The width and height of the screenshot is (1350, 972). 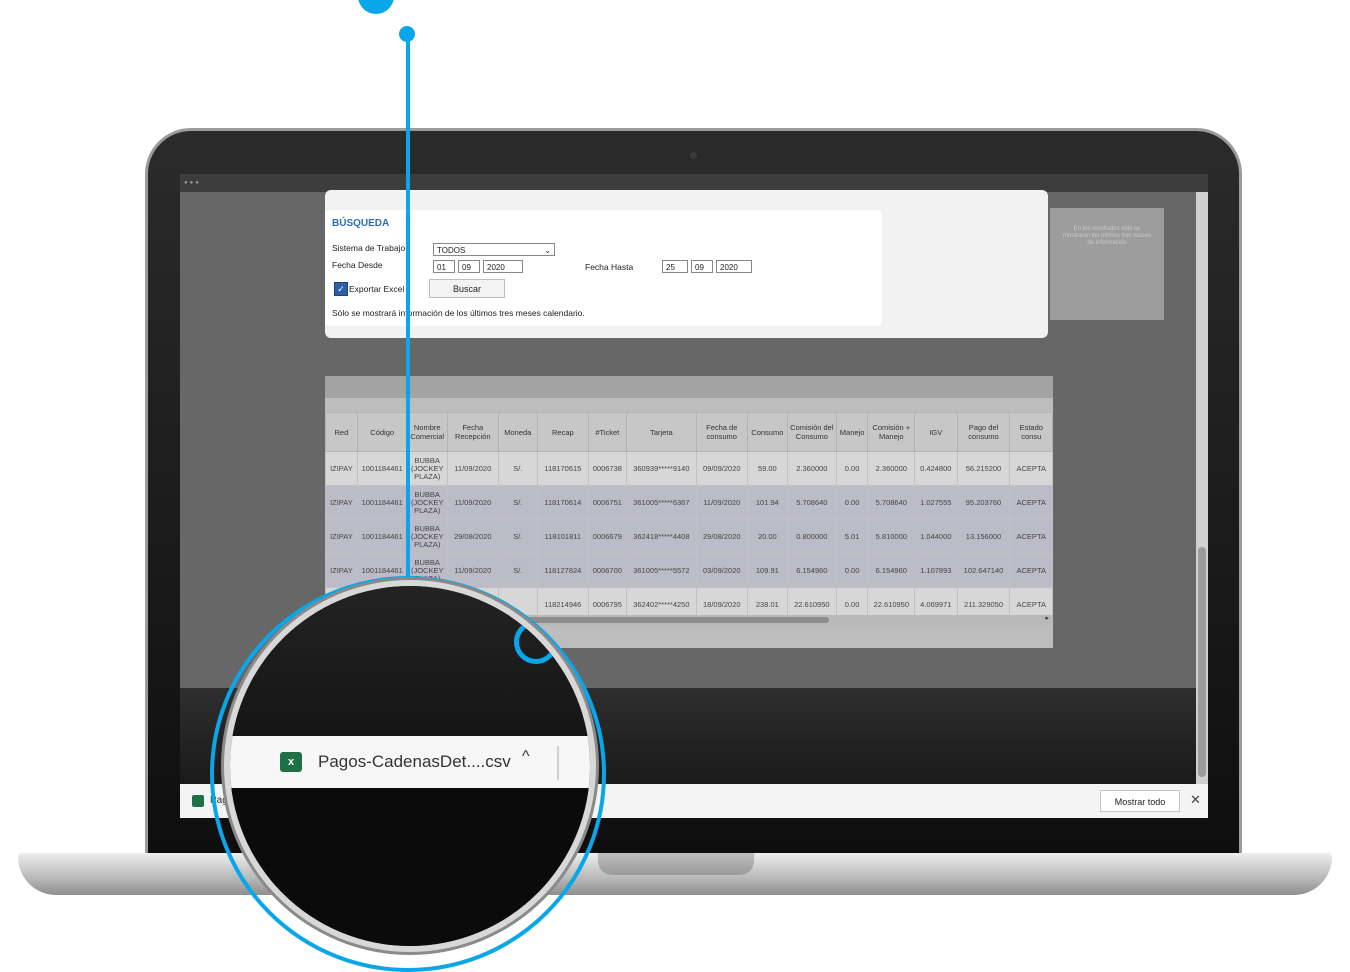 What do you see at coordinates (1140, 801) in the screenshot?
I see `mostrar-todo-button: Mostrar todo` at bounding box center [1140, 801].